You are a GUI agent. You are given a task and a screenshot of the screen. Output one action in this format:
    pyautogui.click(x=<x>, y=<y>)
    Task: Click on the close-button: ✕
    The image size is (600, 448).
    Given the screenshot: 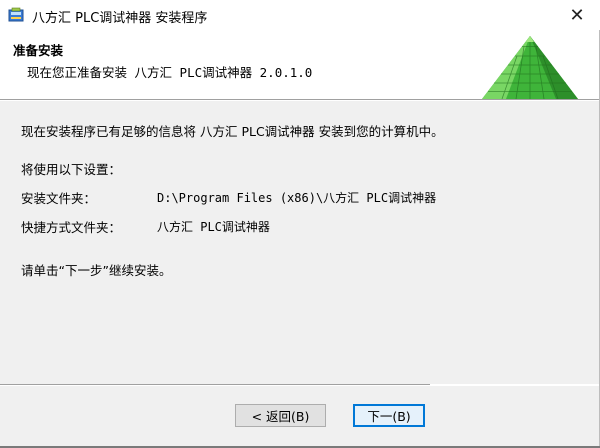 What is the action you would take?
    pyautogui.click(x=577, y=15)
    